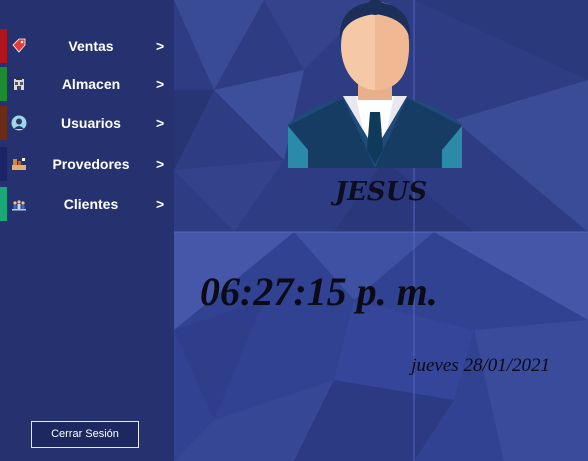 The height and width of the screenshot is (461, 588). I want to click on sidebar-item-label: Ventas, so click(91, 46).